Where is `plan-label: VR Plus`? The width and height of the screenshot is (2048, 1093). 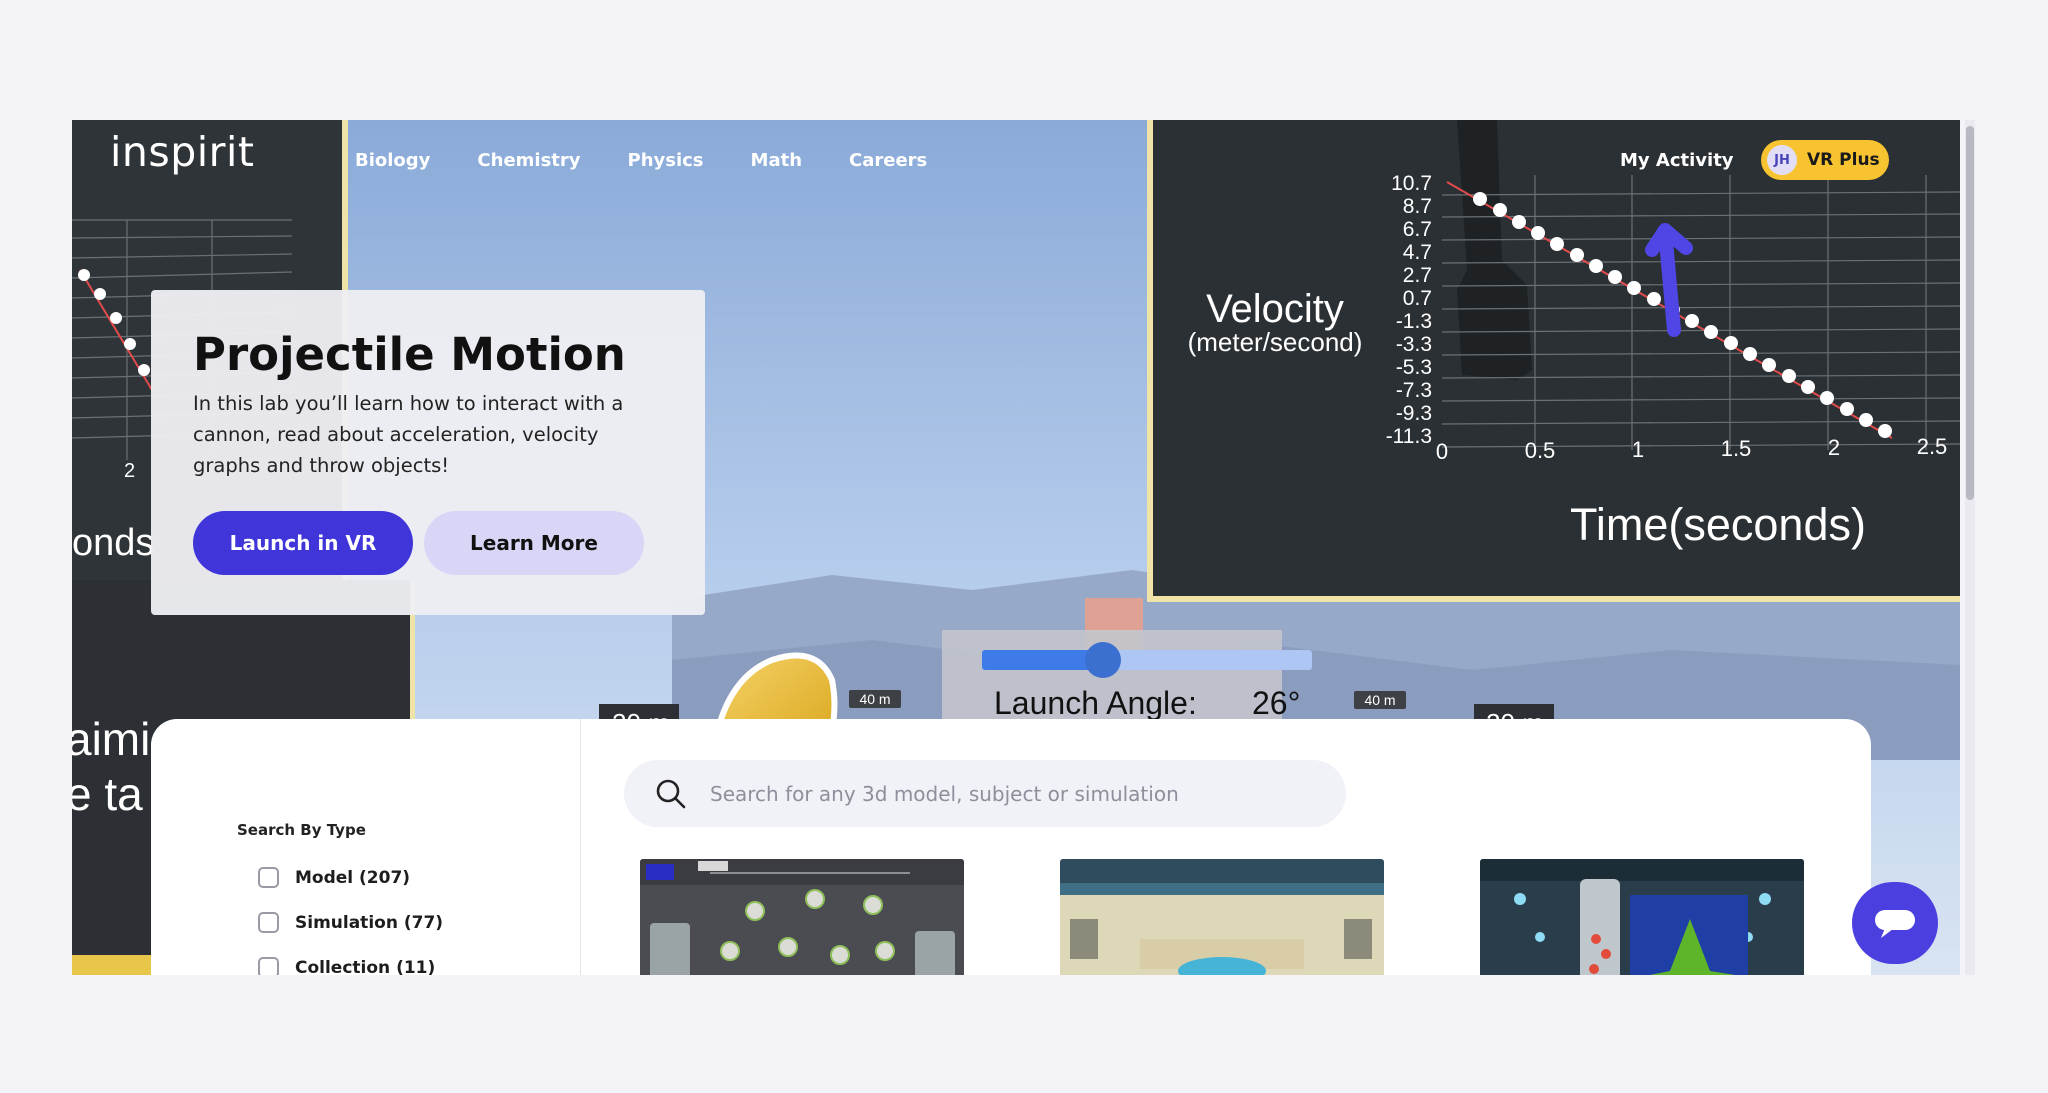
plan-label: VR Plus is located at coordinates (1843, 160).